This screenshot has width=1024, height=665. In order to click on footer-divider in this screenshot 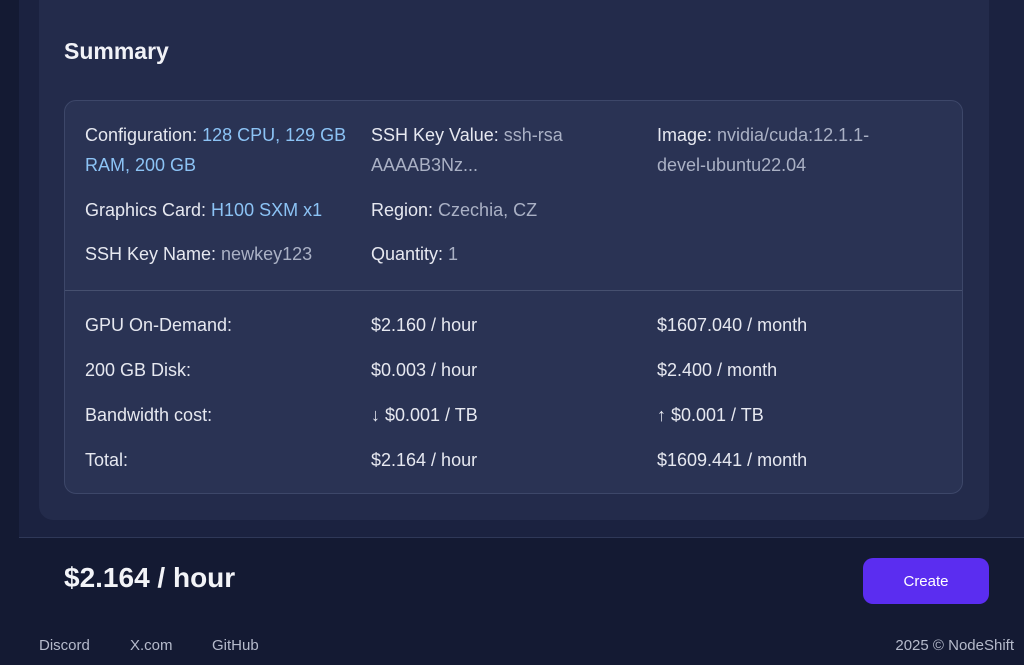, I will do `click(521, 537)`.